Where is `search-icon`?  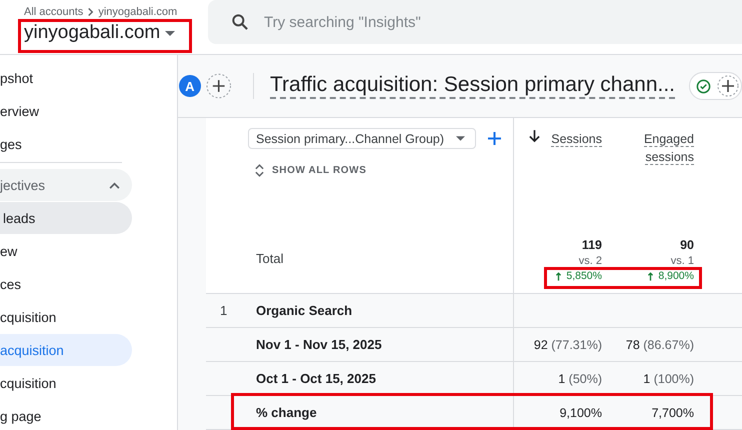
search-icon is located at coordinates (240, 22).